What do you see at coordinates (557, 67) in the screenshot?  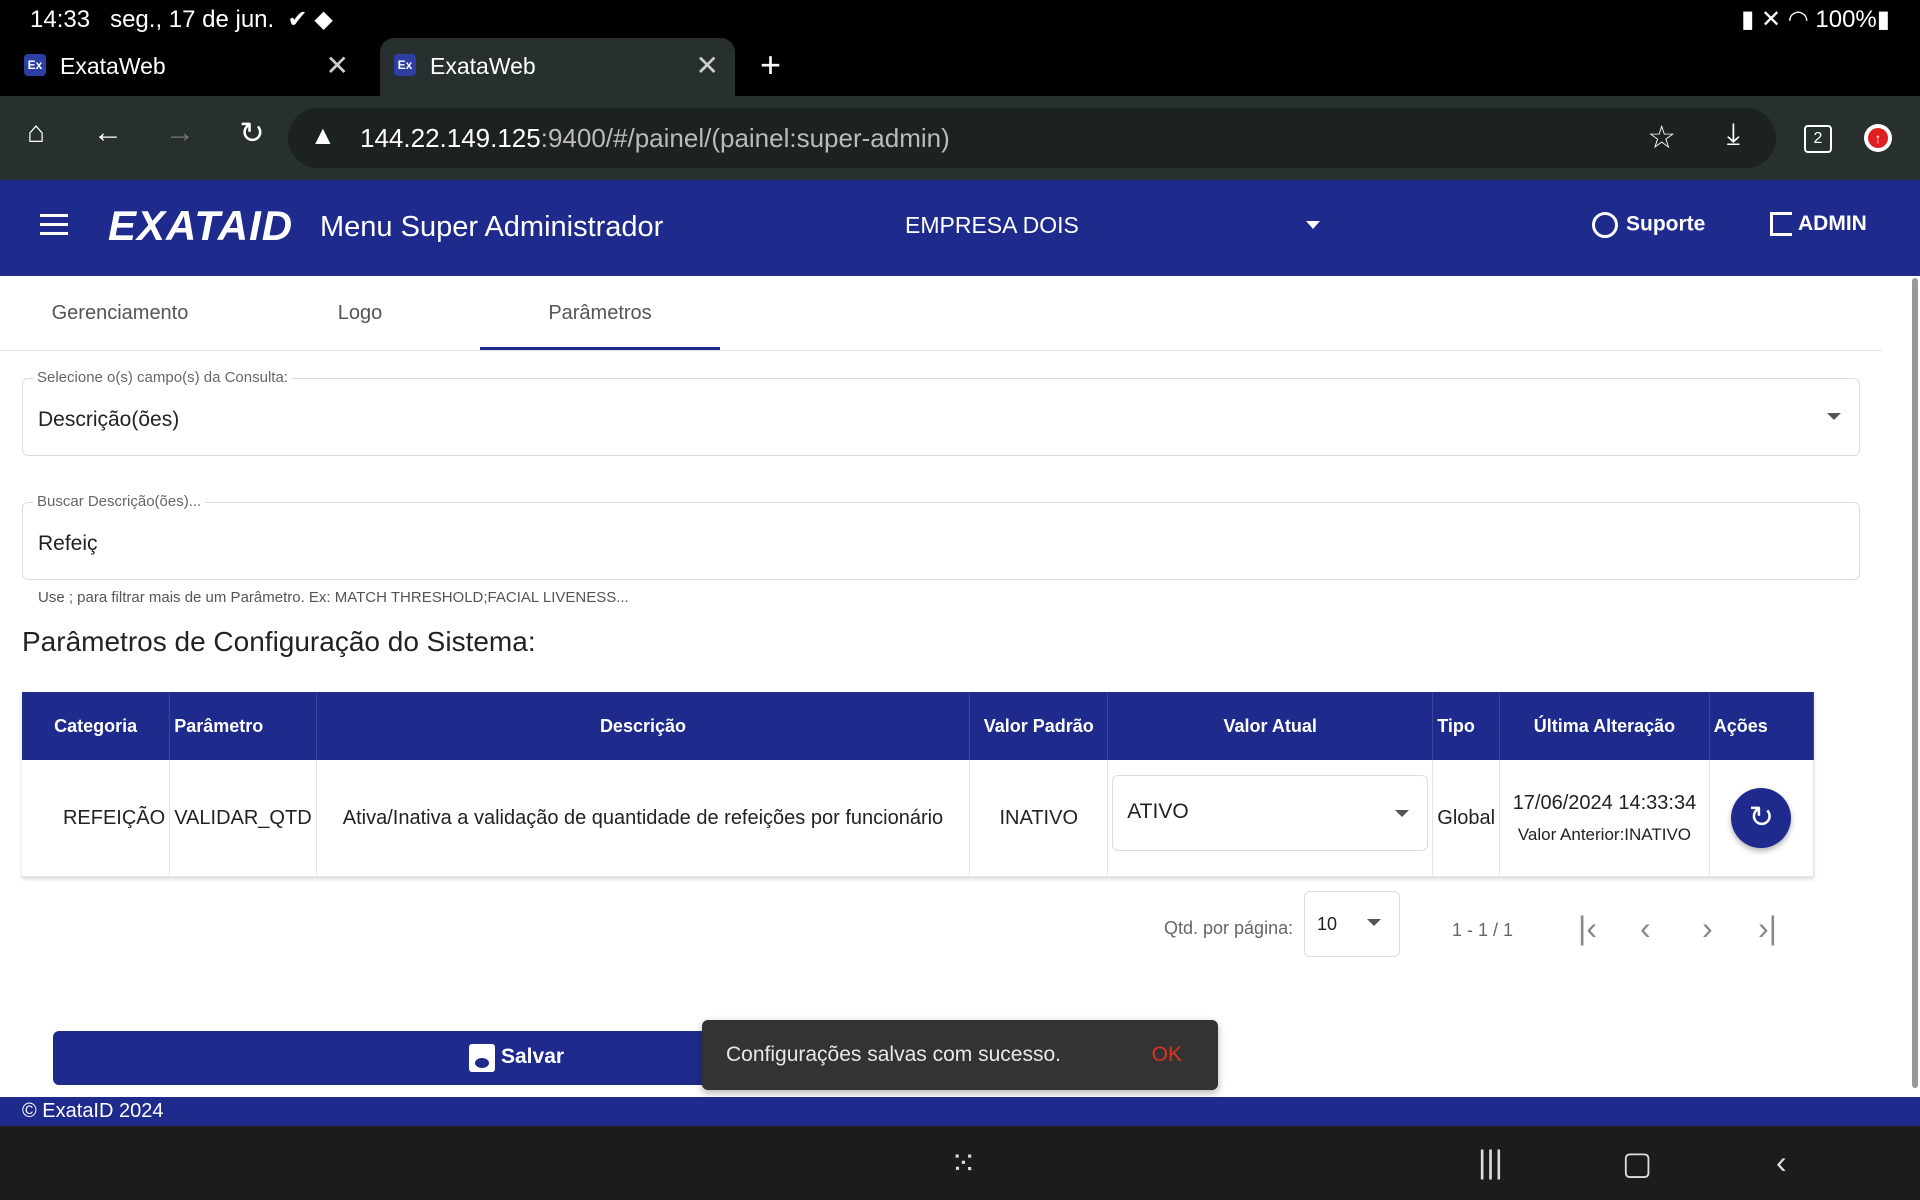 I see `browser-tab-active: Ex ExataWeb ✕` at bounding box center [557, 67].